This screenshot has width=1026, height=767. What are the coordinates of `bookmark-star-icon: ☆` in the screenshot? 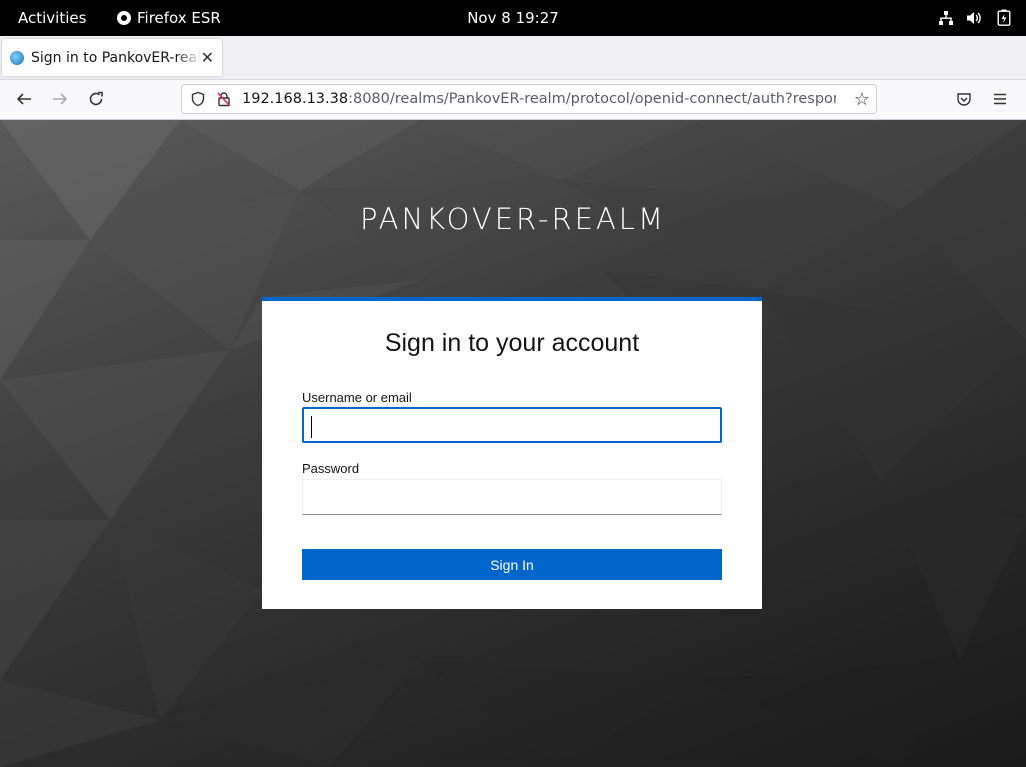 It's located at (862, 99).